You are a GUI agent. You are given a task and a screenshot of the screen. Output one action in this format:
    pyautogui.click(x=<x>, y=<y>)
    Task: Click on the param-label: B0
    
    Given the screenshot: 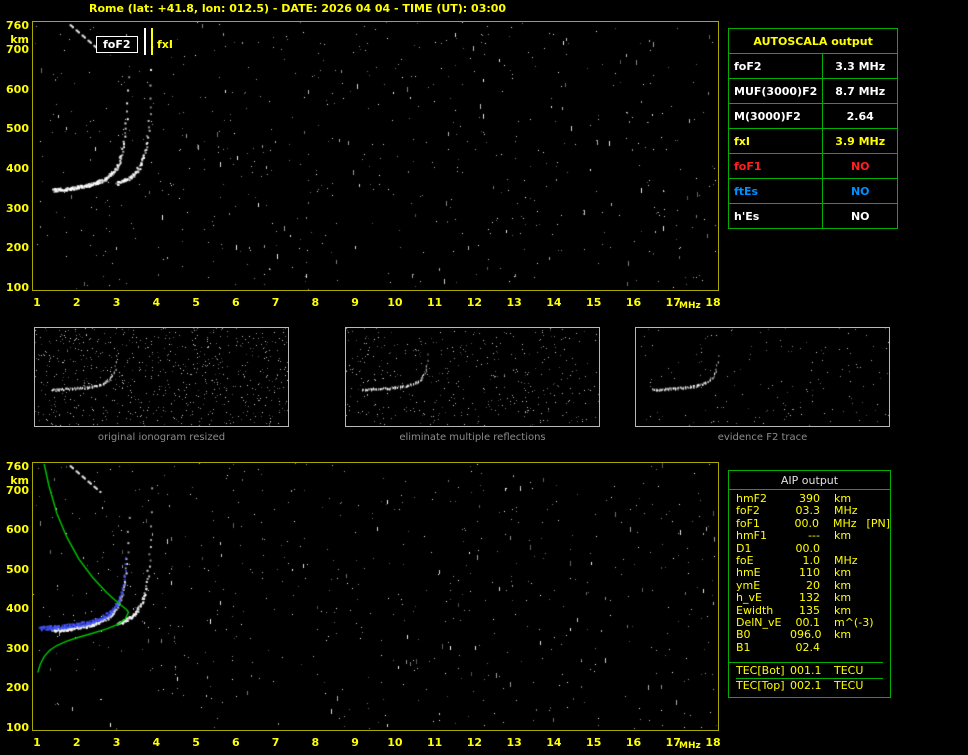 What is the action you would take?
    pyautogui.click(x=743, y=635)
    